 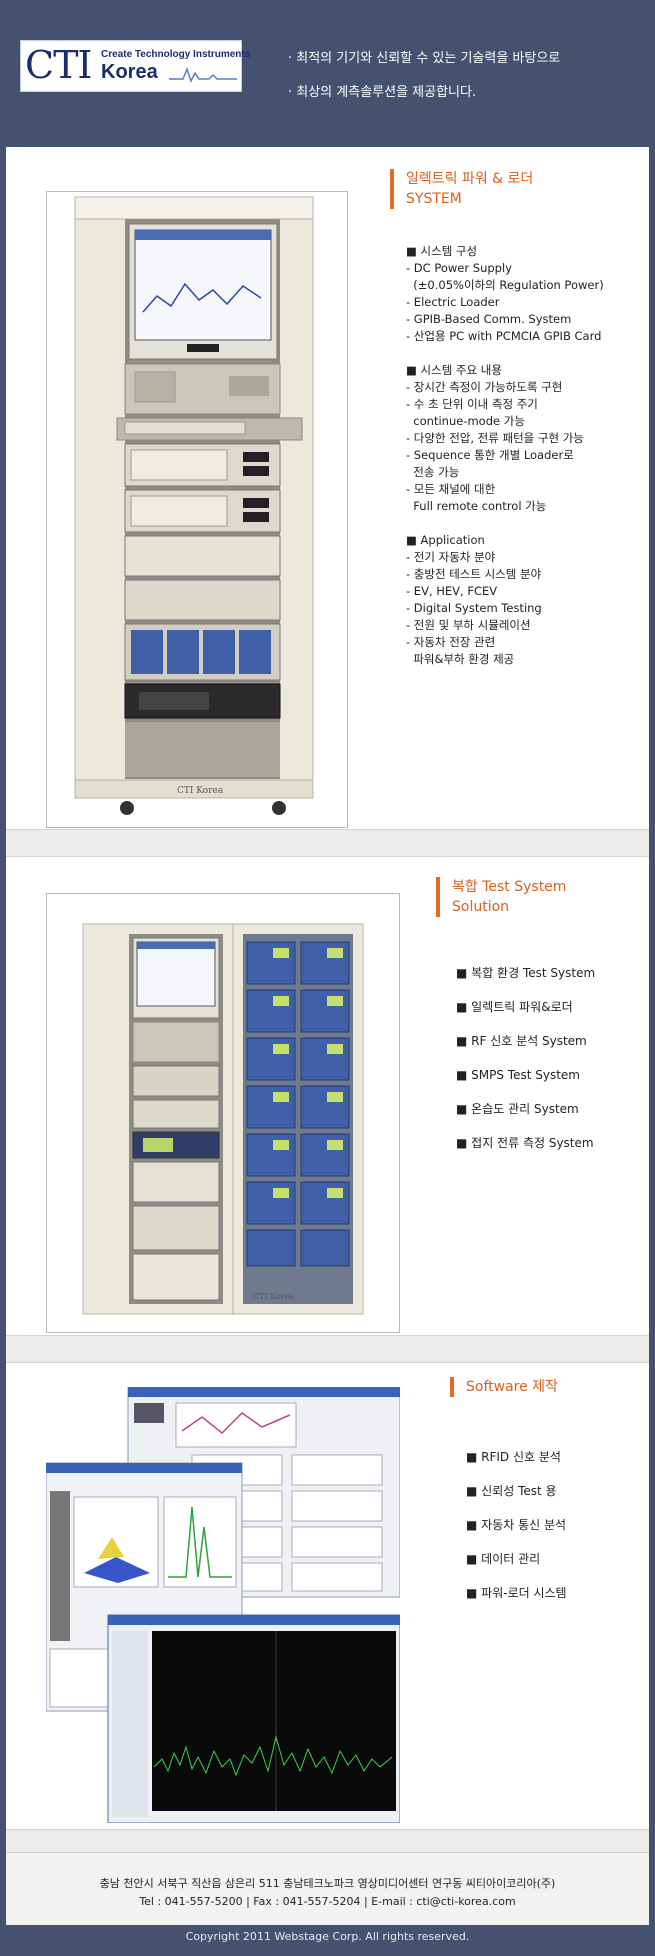 I want to click on desc-line: - 산업용 PC with PCMCIA GPIB Card, so click(x=504, y=336).